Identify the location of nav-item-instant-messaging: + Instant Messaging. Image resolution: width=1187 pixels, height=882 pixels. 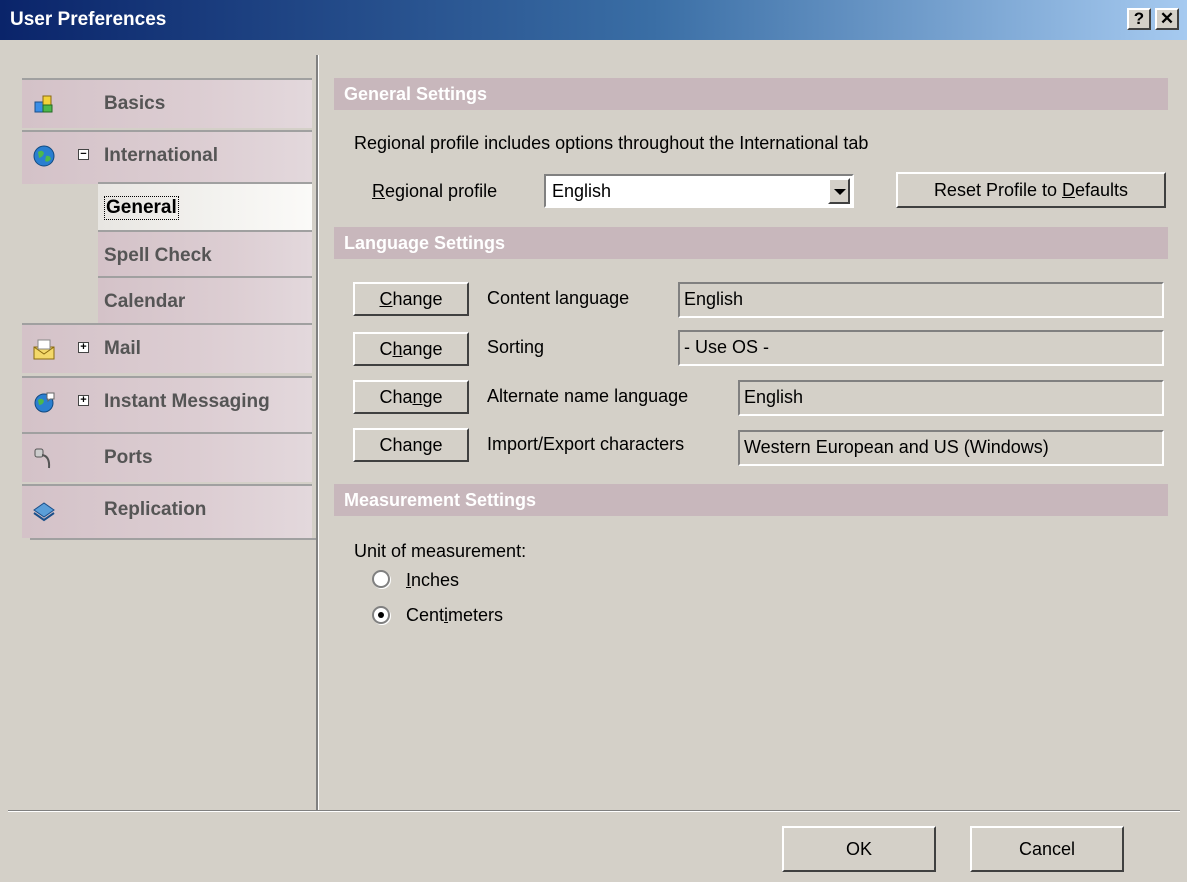
(167, 404).